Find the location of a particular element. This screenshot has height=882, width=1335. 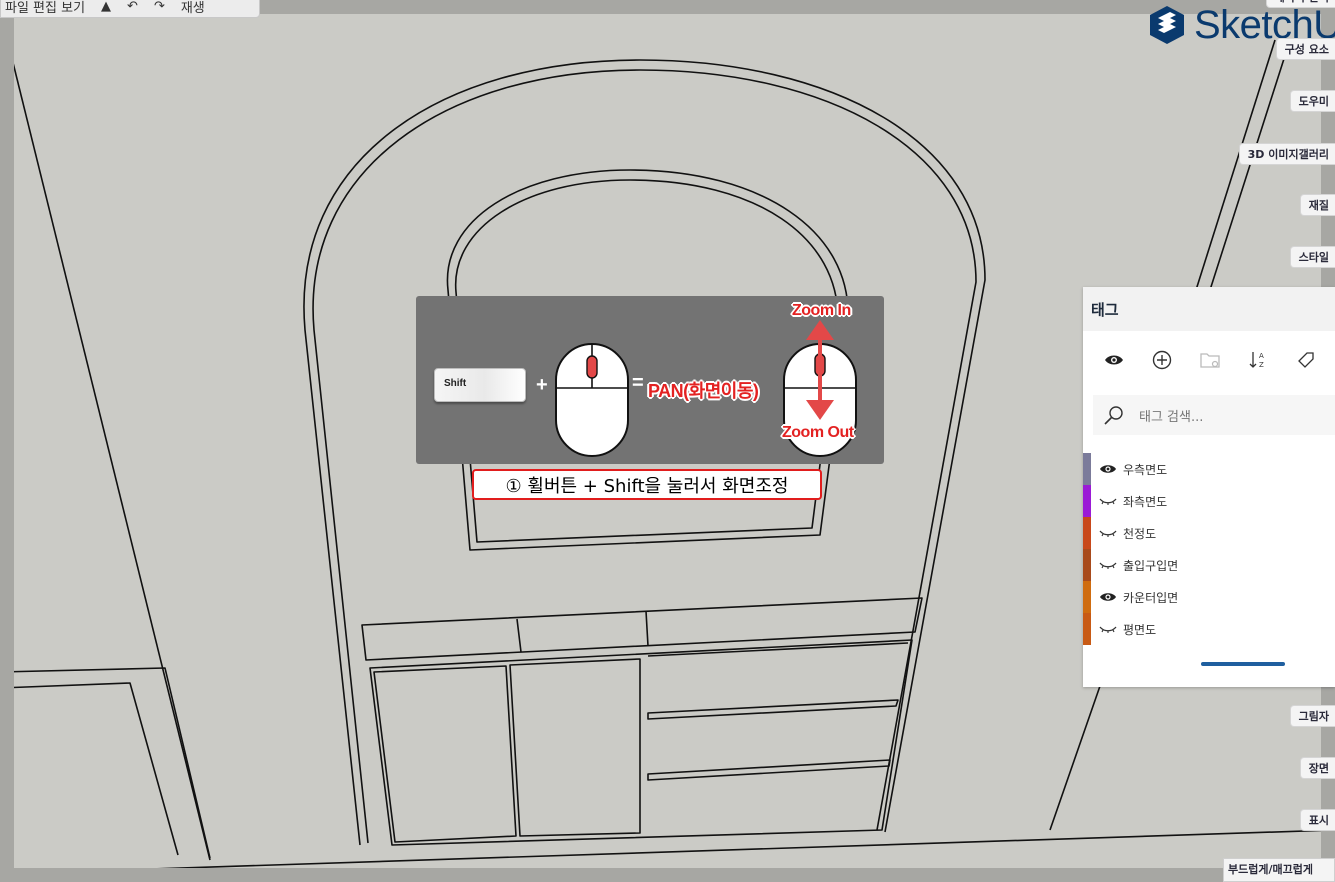

mouse-icon is located at coordinates (592, 400).